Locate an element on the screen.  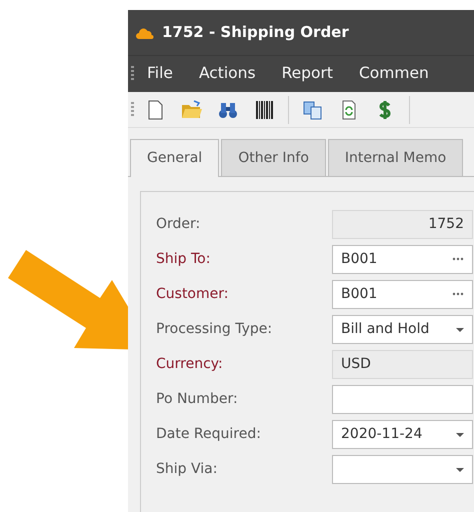
menu-item: Report is located at coordinates (307, 74).